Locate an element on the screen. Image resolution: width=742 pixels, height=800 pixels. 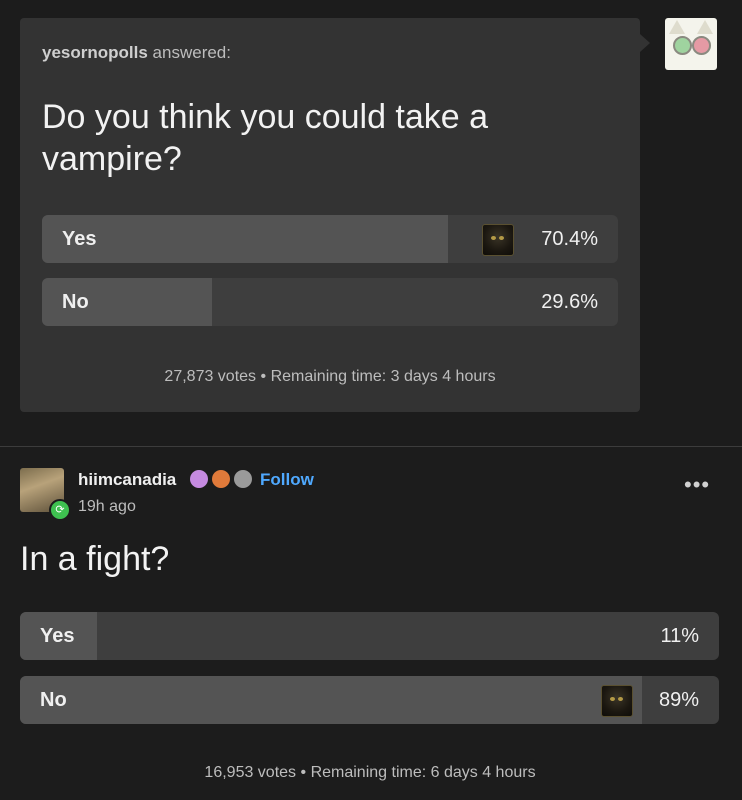
answered-header: yesornopolls answered: is located at coordinates (136, 53).